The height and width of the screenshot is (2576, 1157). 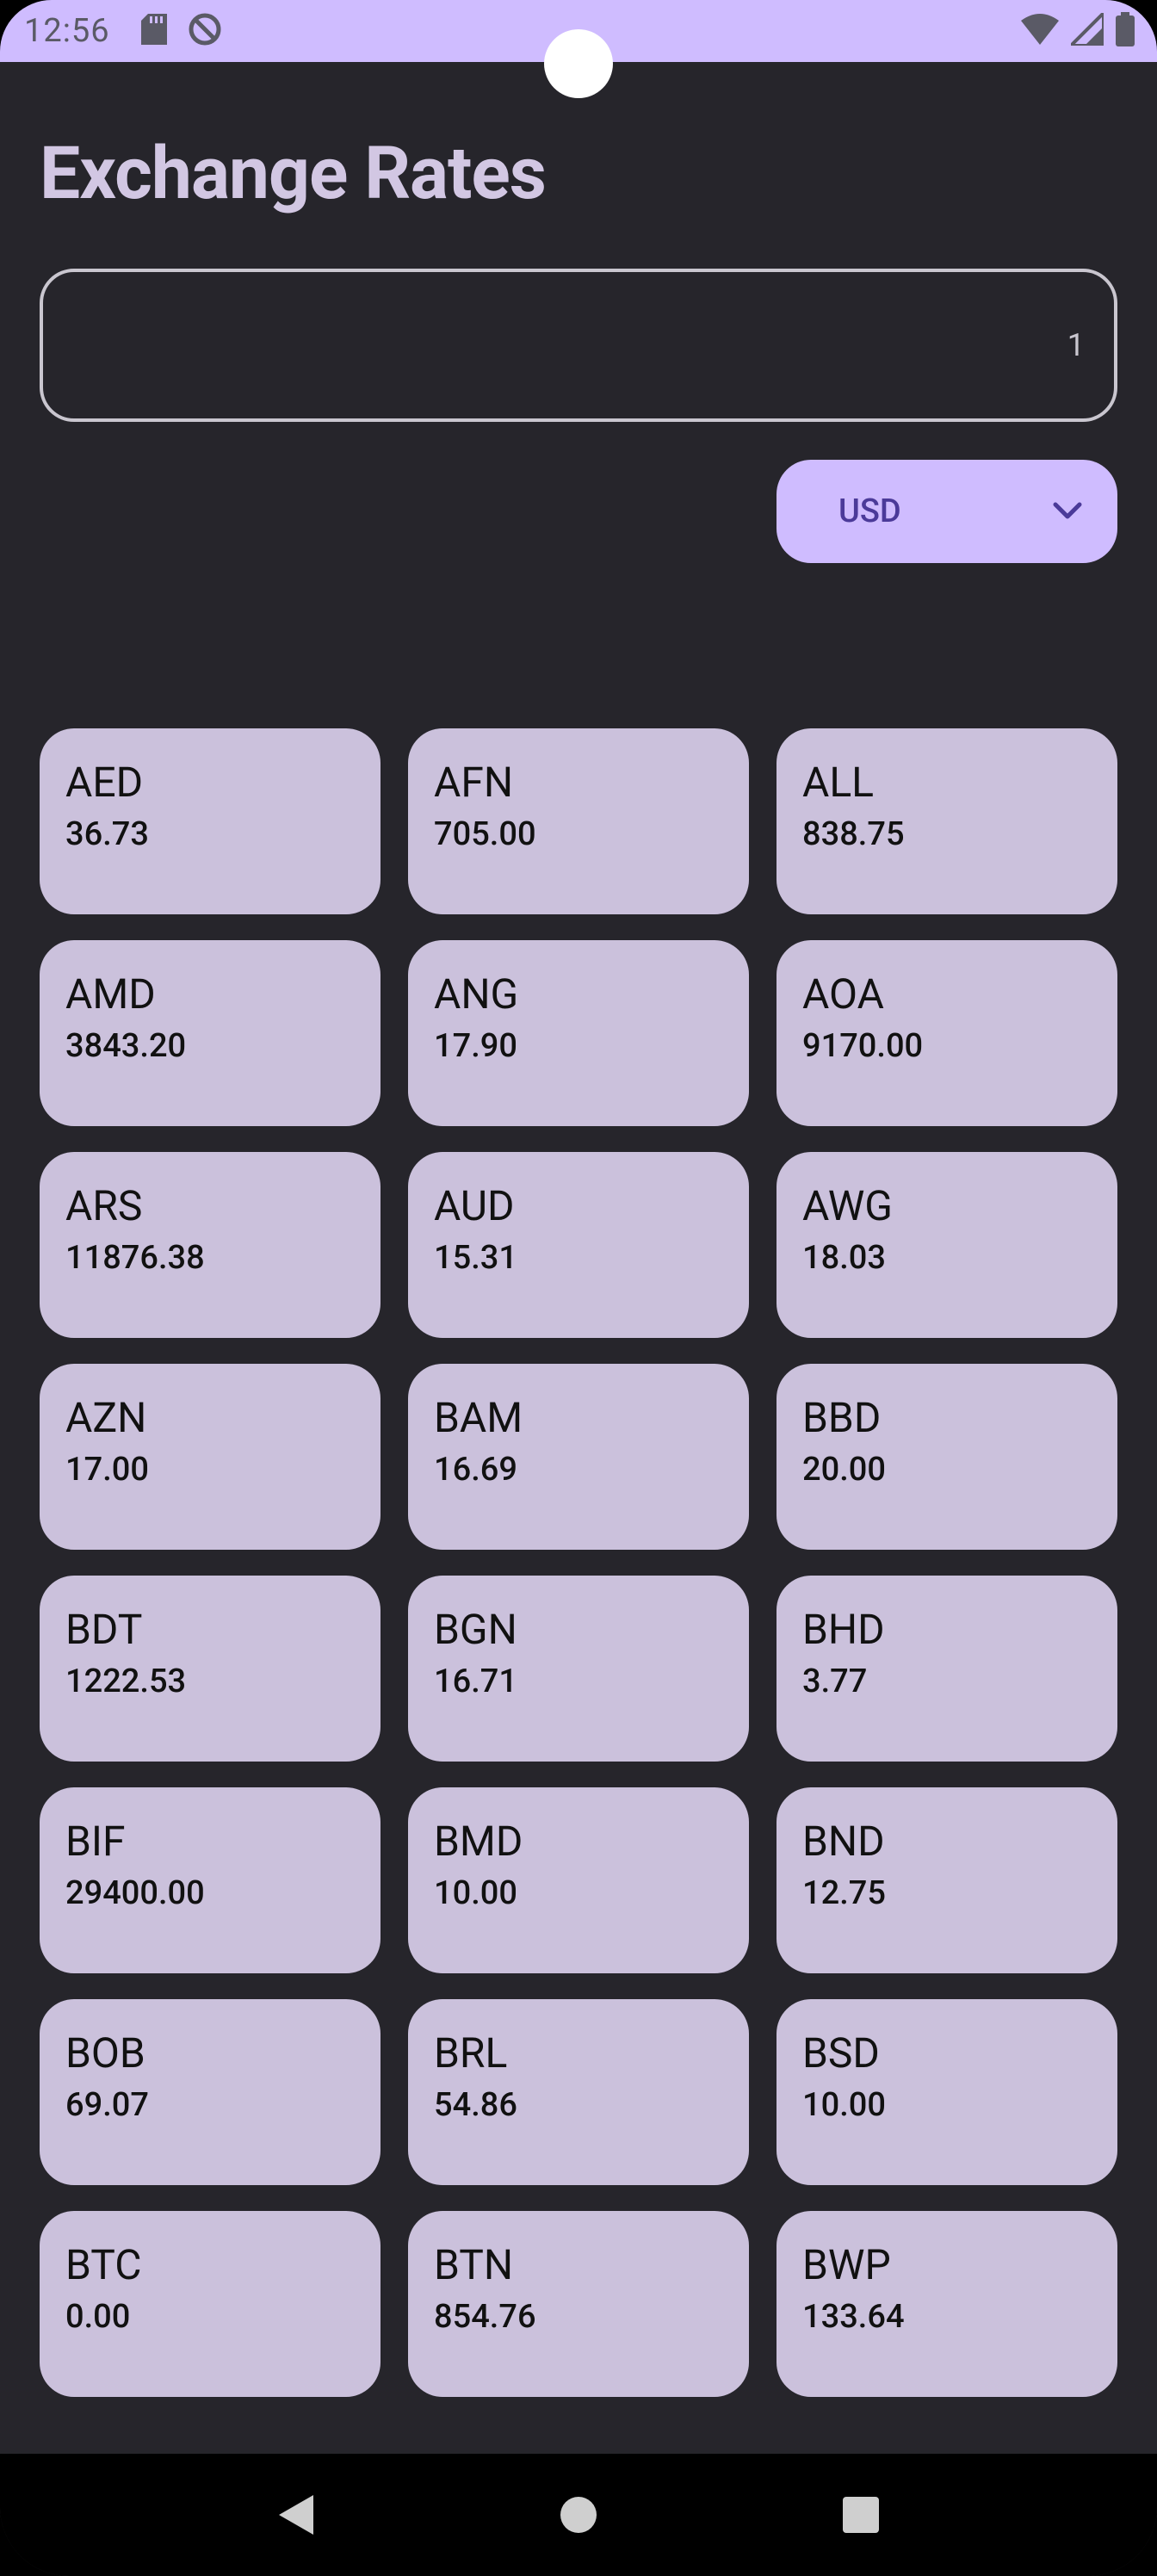 What do you see at coordinates (947, 1880) in the screenshot?
I see `rate-card: BND 12.75` at bounding box center [947, 1880].